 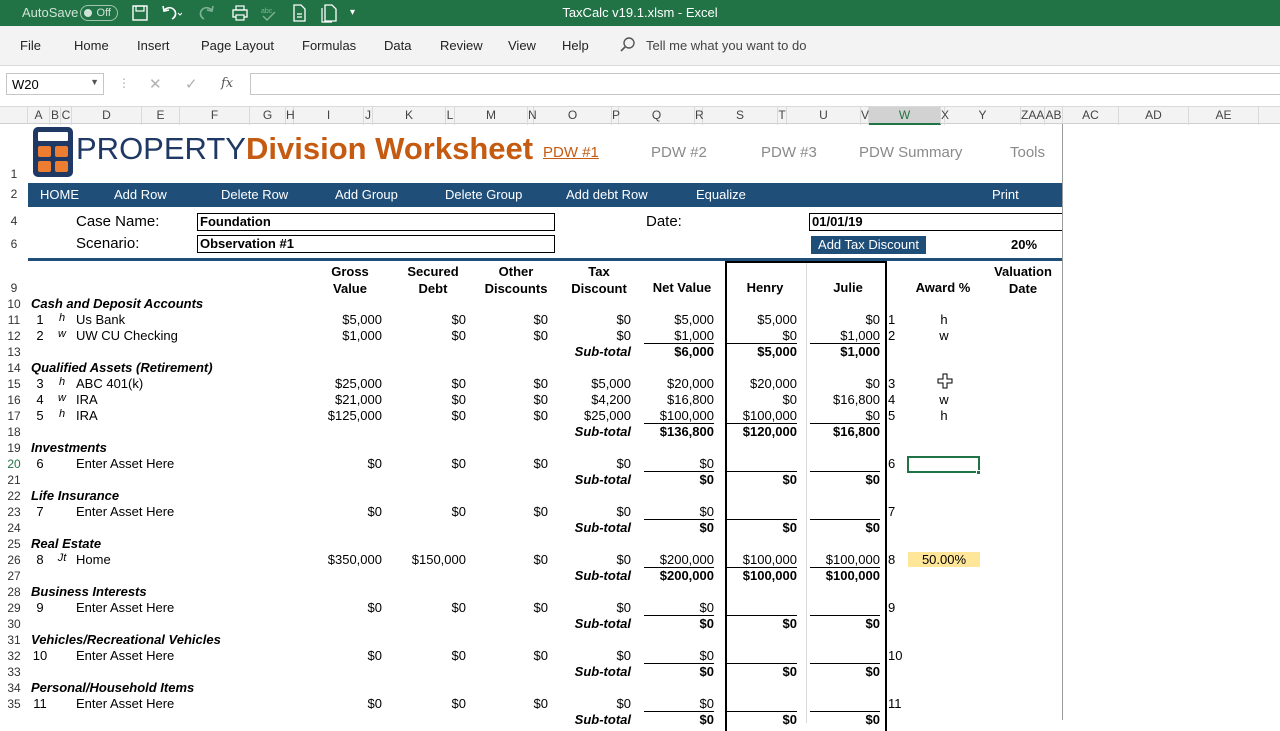 What do you see at coordinates (376, 244) in the screenshot?
I see `scenario-field: Observation #1` at bounding box center [376, 244].